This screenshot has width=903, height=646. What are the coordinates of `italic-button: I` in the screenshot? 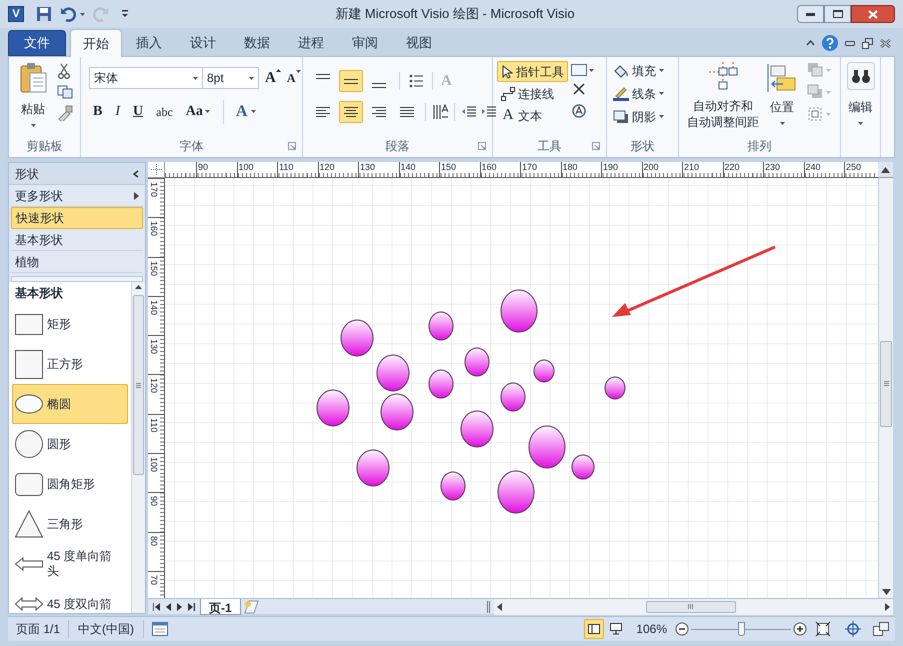 It's located at (117, 111).